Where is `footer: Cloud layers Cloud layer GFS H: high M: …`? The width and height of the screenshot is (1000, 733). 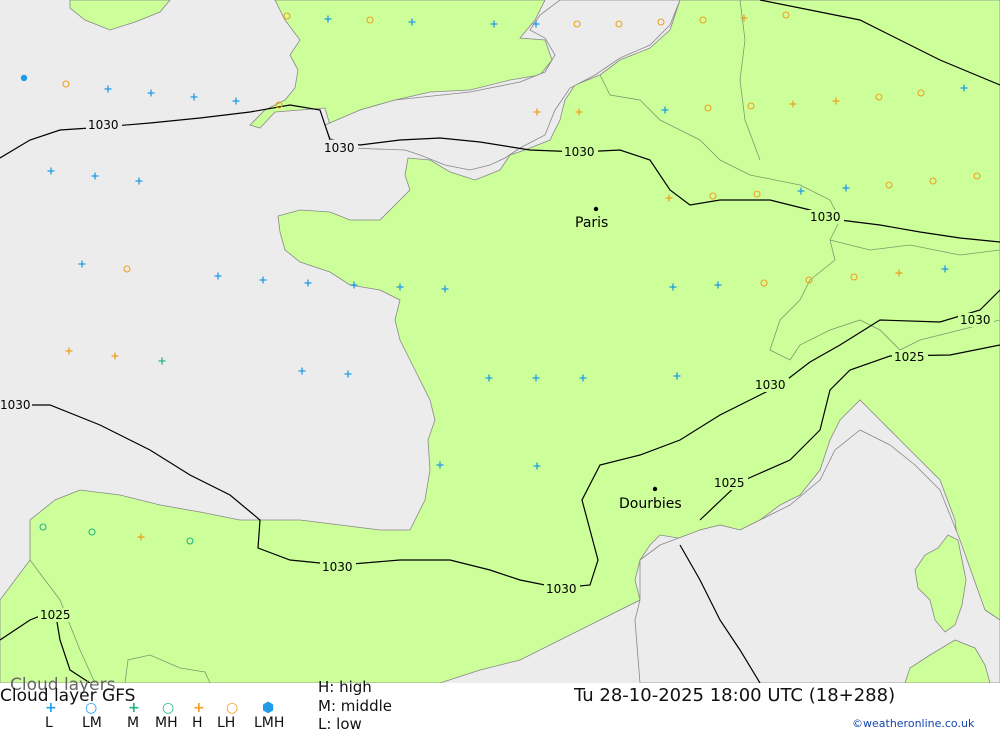
footer: Cloud layers Cloud layer GFS H: high M: … is located at coordinates (500, 704).